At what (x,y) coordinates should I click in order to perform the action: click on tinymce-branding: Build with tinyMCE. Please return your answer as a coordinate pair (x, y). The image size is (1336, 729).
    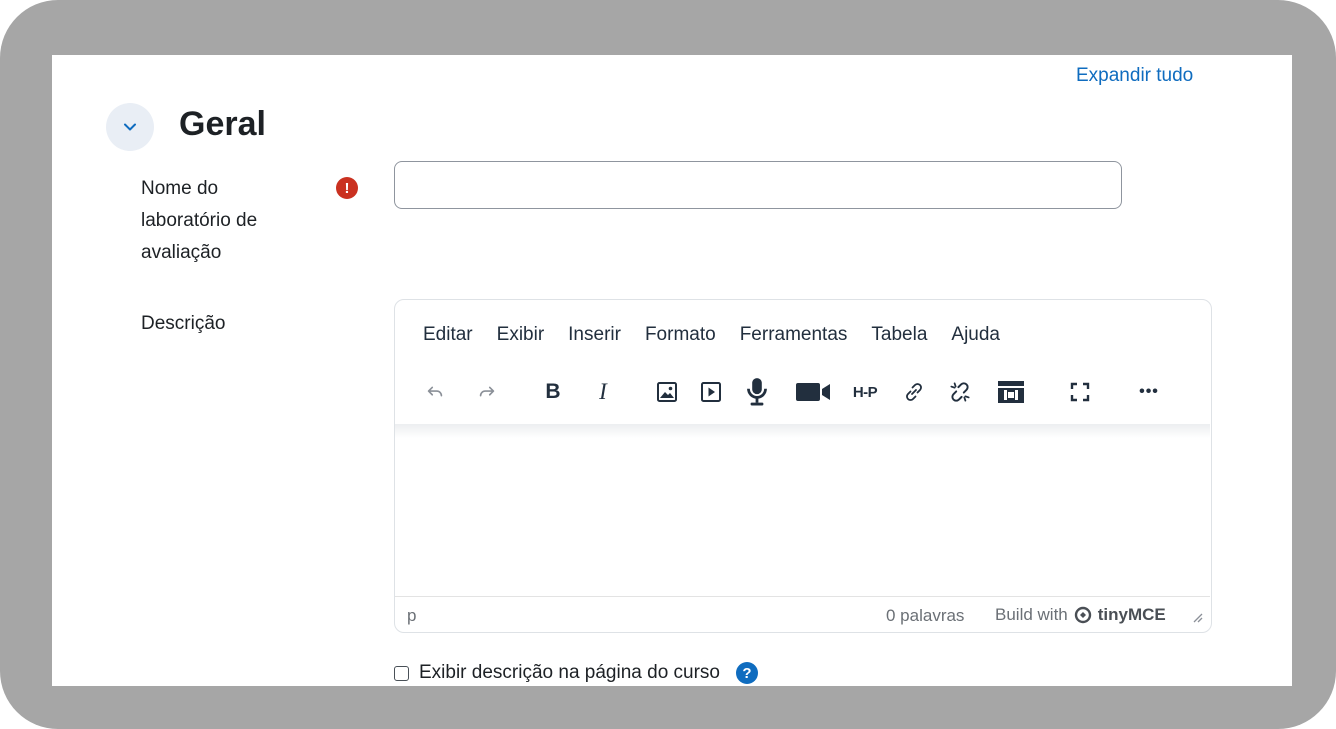
    Looking at the image, I should click on (1080, 615).